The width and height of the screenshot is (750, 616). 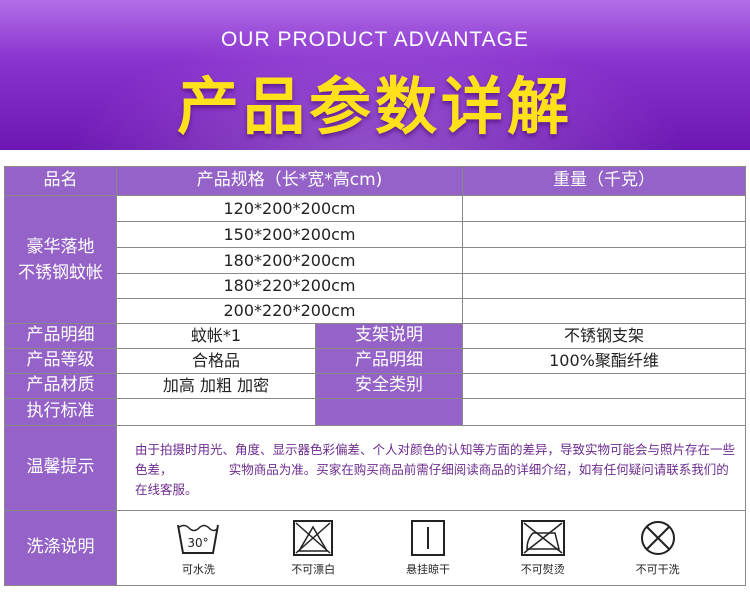 What do you see at coordinates (313, 570) in the screenshot?
I see `care-label: 不可漂白` at bounding box center [313, 570].